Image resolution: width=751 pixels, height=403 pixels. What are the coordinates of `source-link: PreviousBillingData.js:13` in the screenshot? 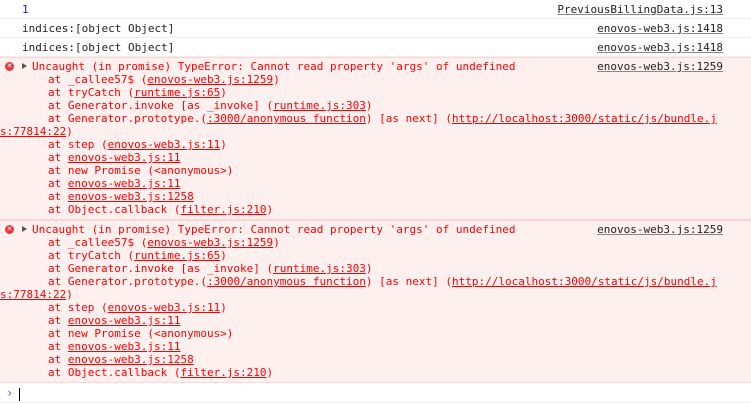 It's located at (640, 9).